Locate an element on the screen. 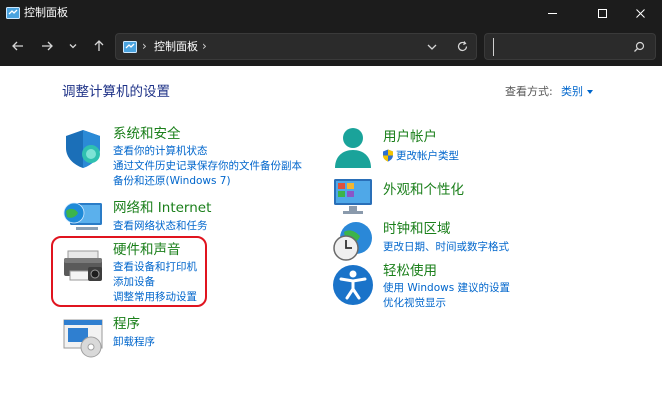  link-mobility-settings: 调整常用移动设置 is located at coordinates (155, 297).